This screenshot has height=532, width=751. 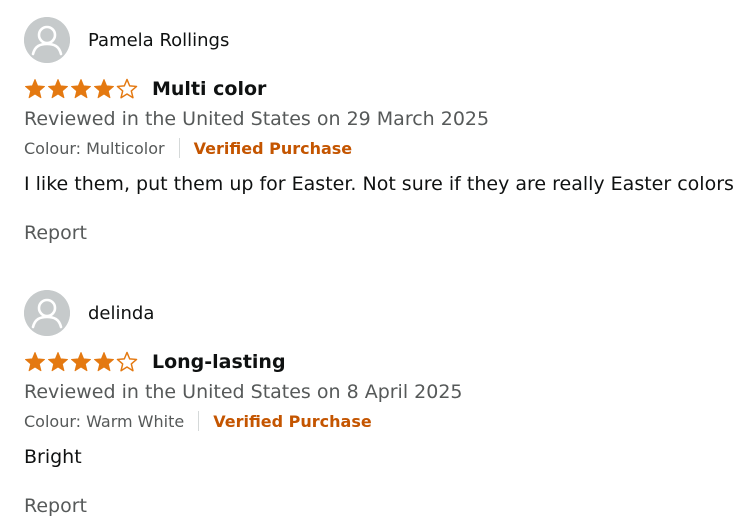 What do you see at coordinates (384, 313) in the screenshot?
I see `reviewer-profile: delinda` at bounding box center [384, 313].